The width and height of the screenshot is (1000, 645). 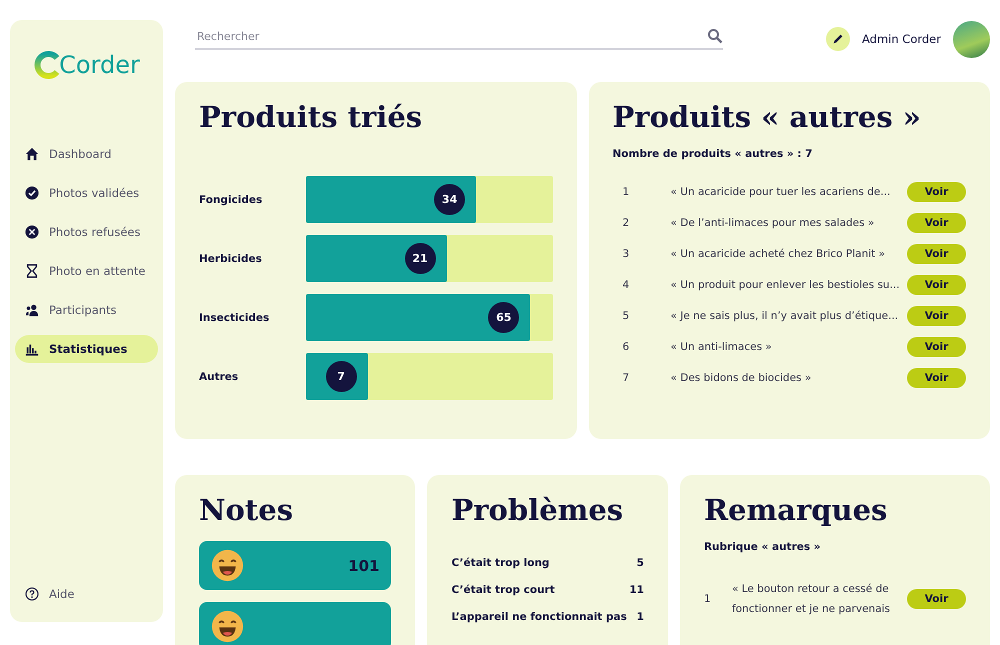 I want to click on pencil-icon, so click(x=837, y=39).